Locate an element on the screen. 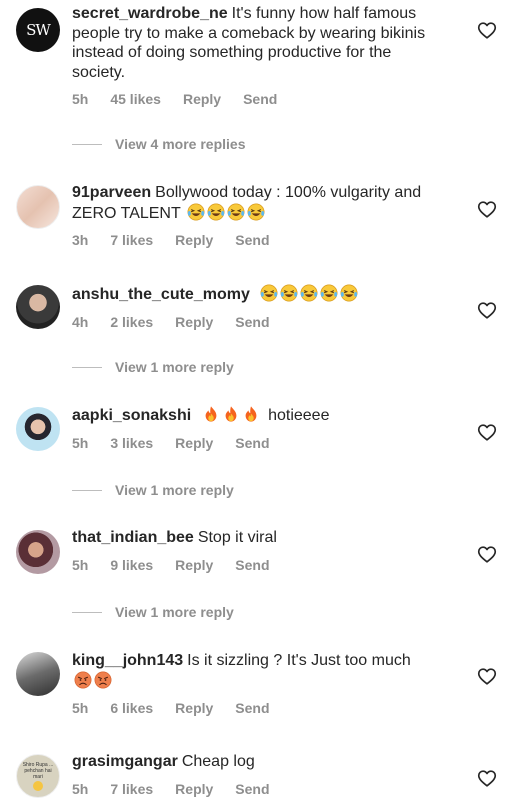 This screenshot has height=804, width=525. likes-count: 3 likes is located at coordinates (131, 443).